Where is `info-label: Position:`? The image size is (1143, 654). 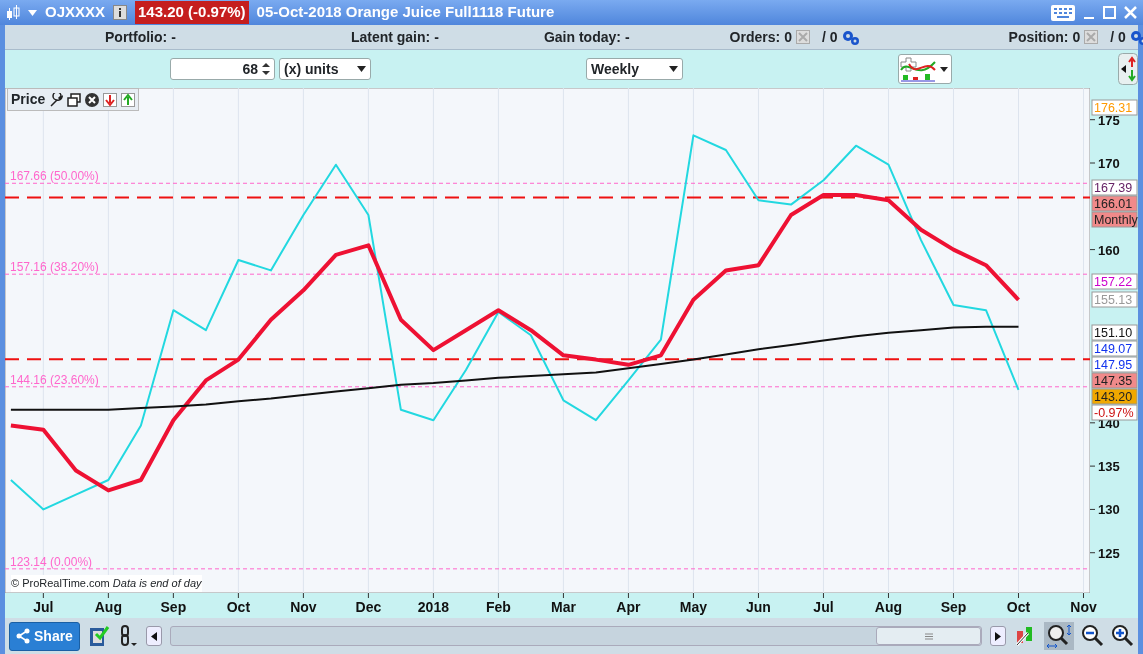 info-label: Position: is located at coordinates (1038, 37).